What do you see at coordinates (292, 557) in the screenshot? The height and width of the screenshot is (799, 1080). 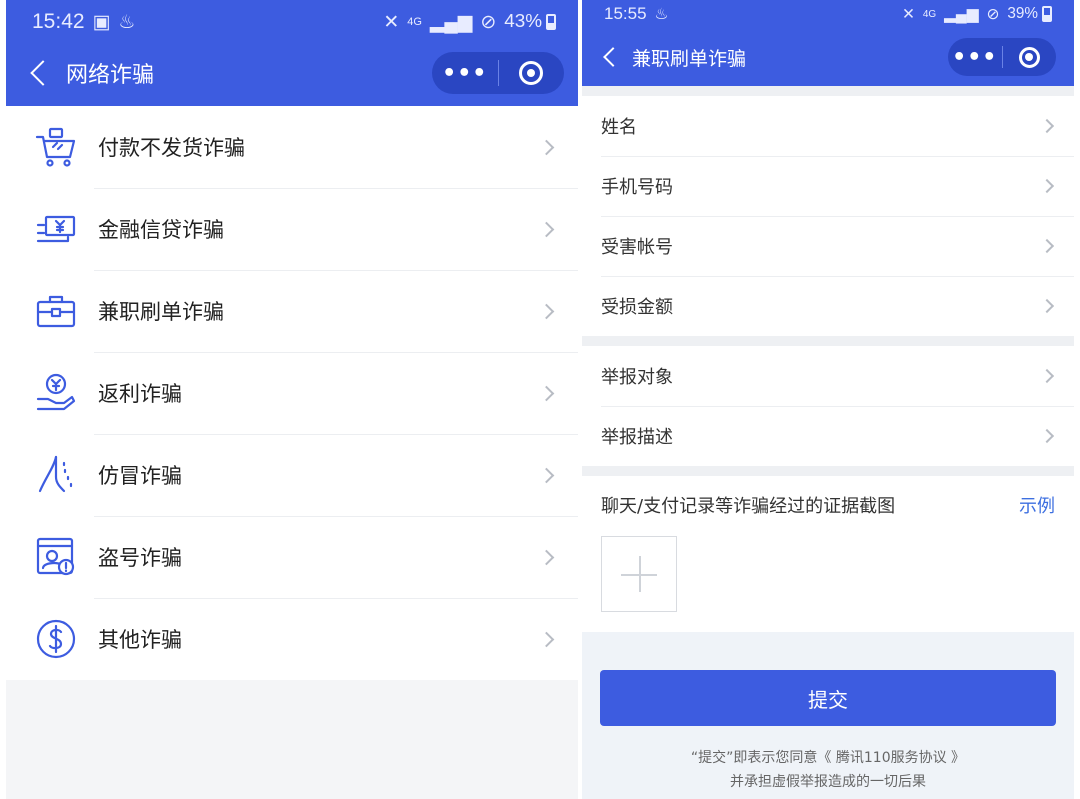 I see `category-item-account-theft: 盗号诈骗` at bounding box center [292, 557].